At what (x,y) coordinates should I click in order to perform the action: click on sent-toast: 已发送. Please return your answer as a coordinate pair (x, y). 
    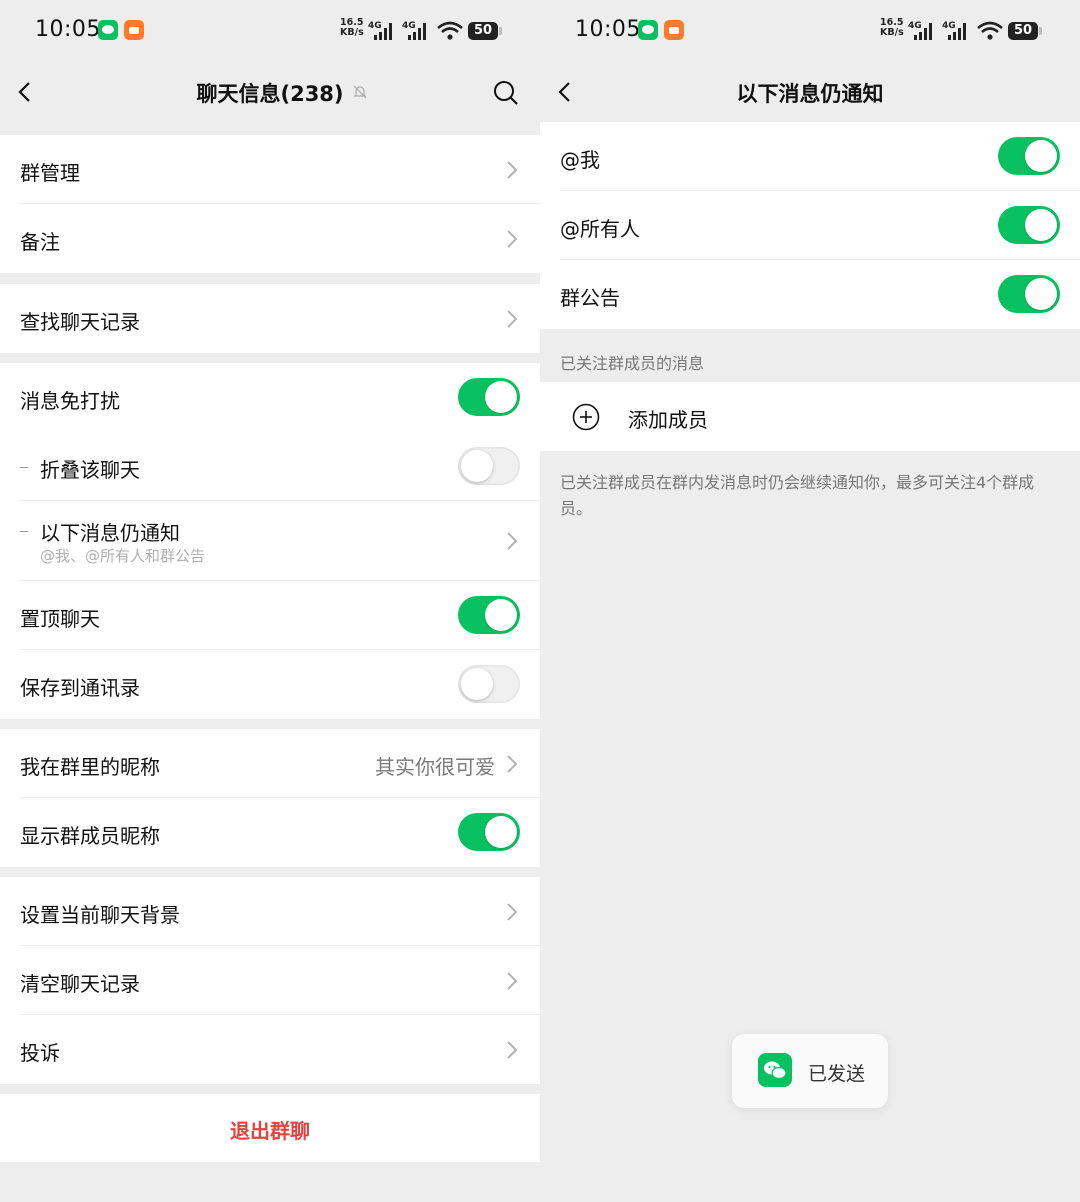
    Looking at the image, I should click on (810, 1071).